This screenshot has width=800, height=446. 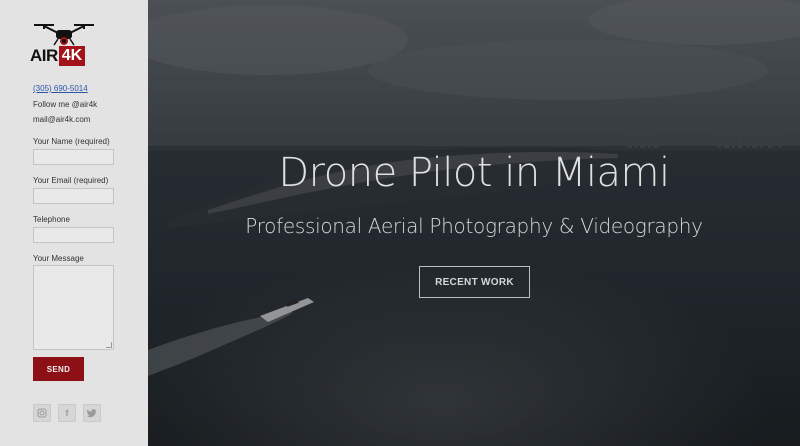 What do you see at coordinates (62, 119) in the screenshot?
I see `email-text: mail@air4k.com` at bounding box center [62, 119].